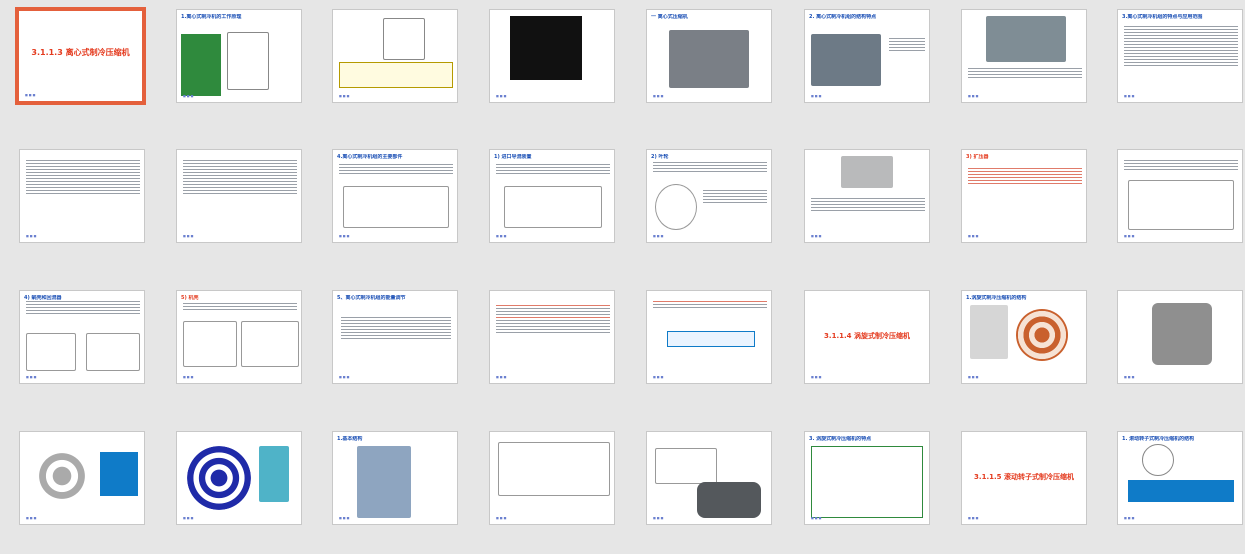 The image size is (1245, 554). Describe the element at coordinates (80, 56) in the screenshot. I see `slide-thumbnail: 3.1.1.3 离心式制冷压缩机 ■ ■ ■` at that location.